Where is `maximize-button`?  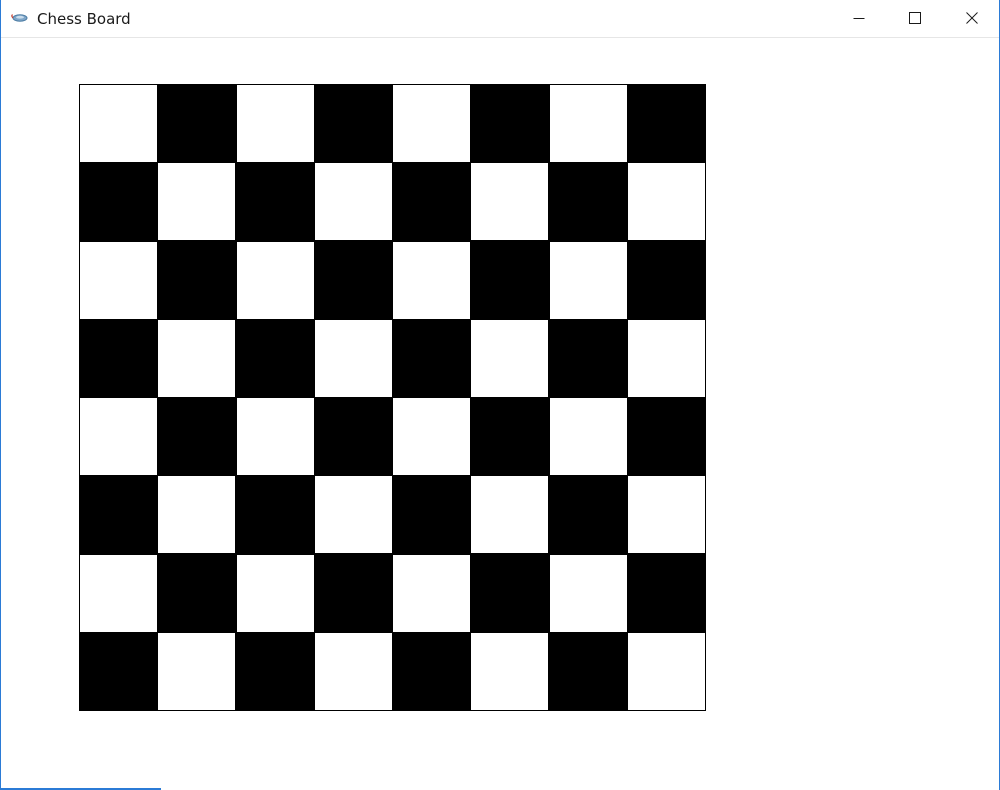
maximize-button is located at coordinates (915, 18).